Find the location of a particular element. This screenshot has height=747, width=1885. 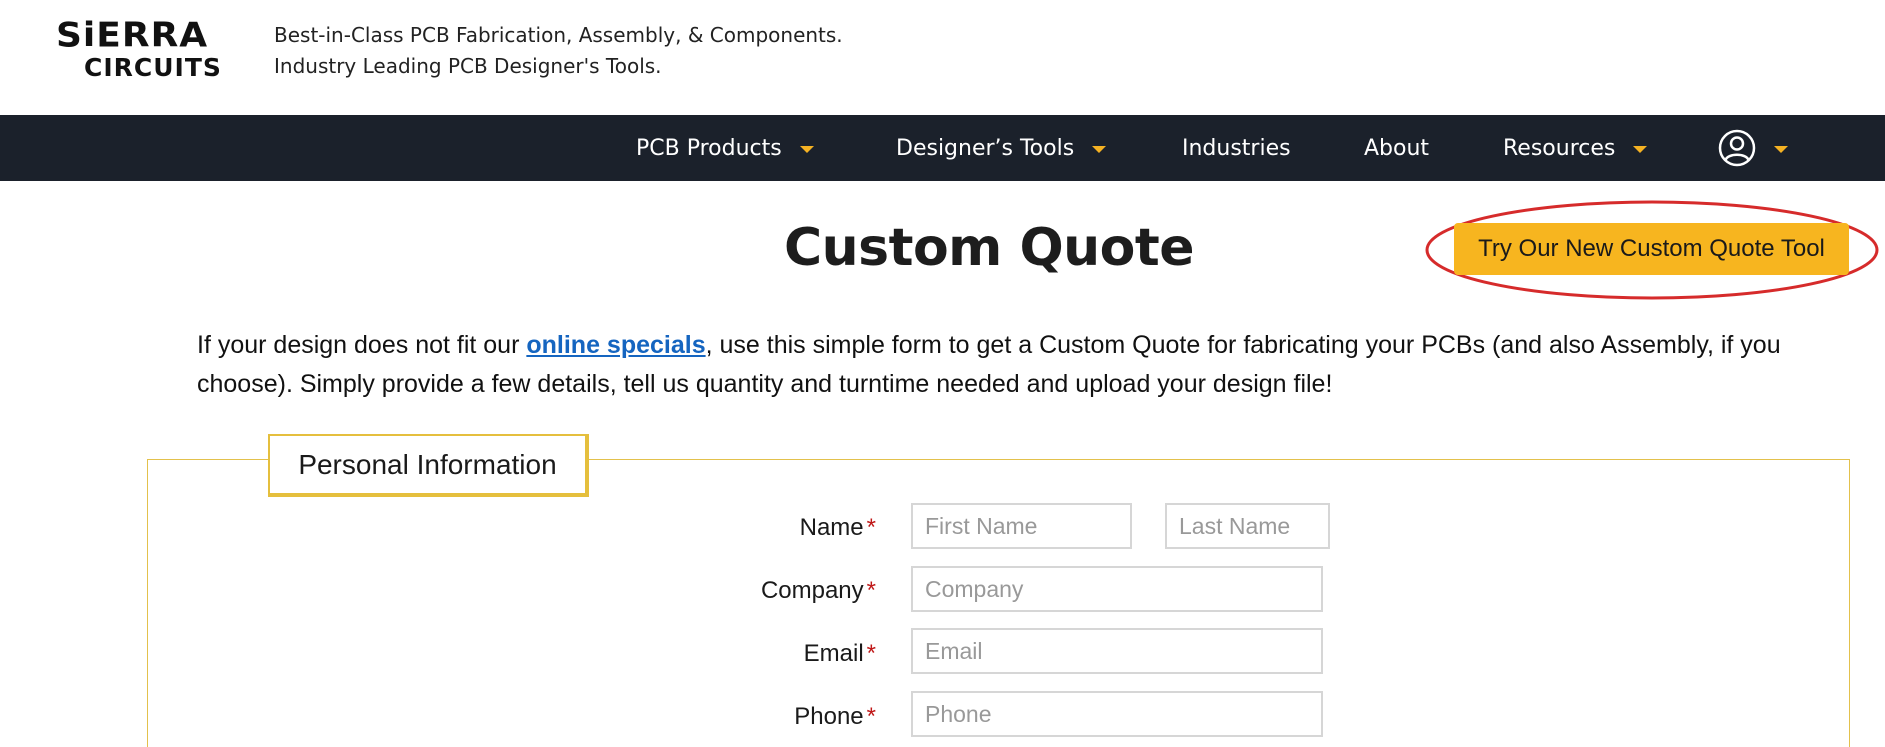

company-label: Company * is located at coordinates (818, 591).